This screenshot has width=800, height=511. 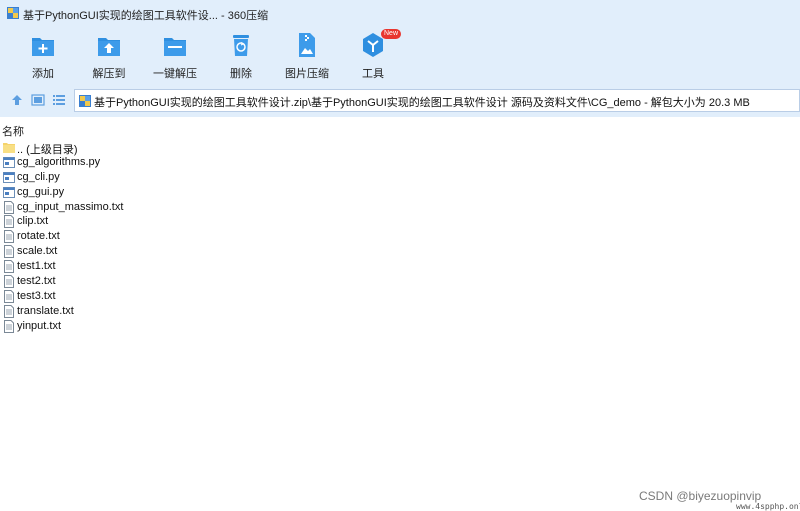 I want to click on file-name: test2.txt, so click(x=36, y=281).